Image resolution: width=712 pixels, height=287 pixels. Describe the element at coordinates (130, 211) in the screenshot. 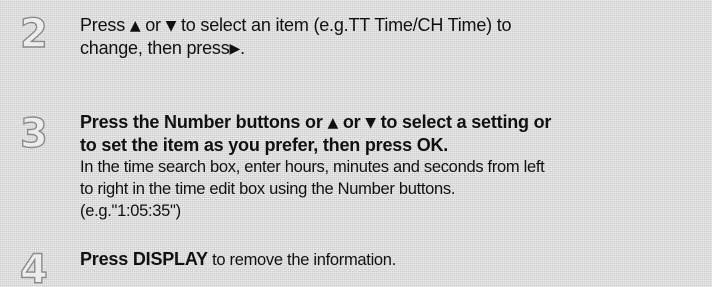

I see `step-3-detail-3: (e.g."1:05:35")` at that location.